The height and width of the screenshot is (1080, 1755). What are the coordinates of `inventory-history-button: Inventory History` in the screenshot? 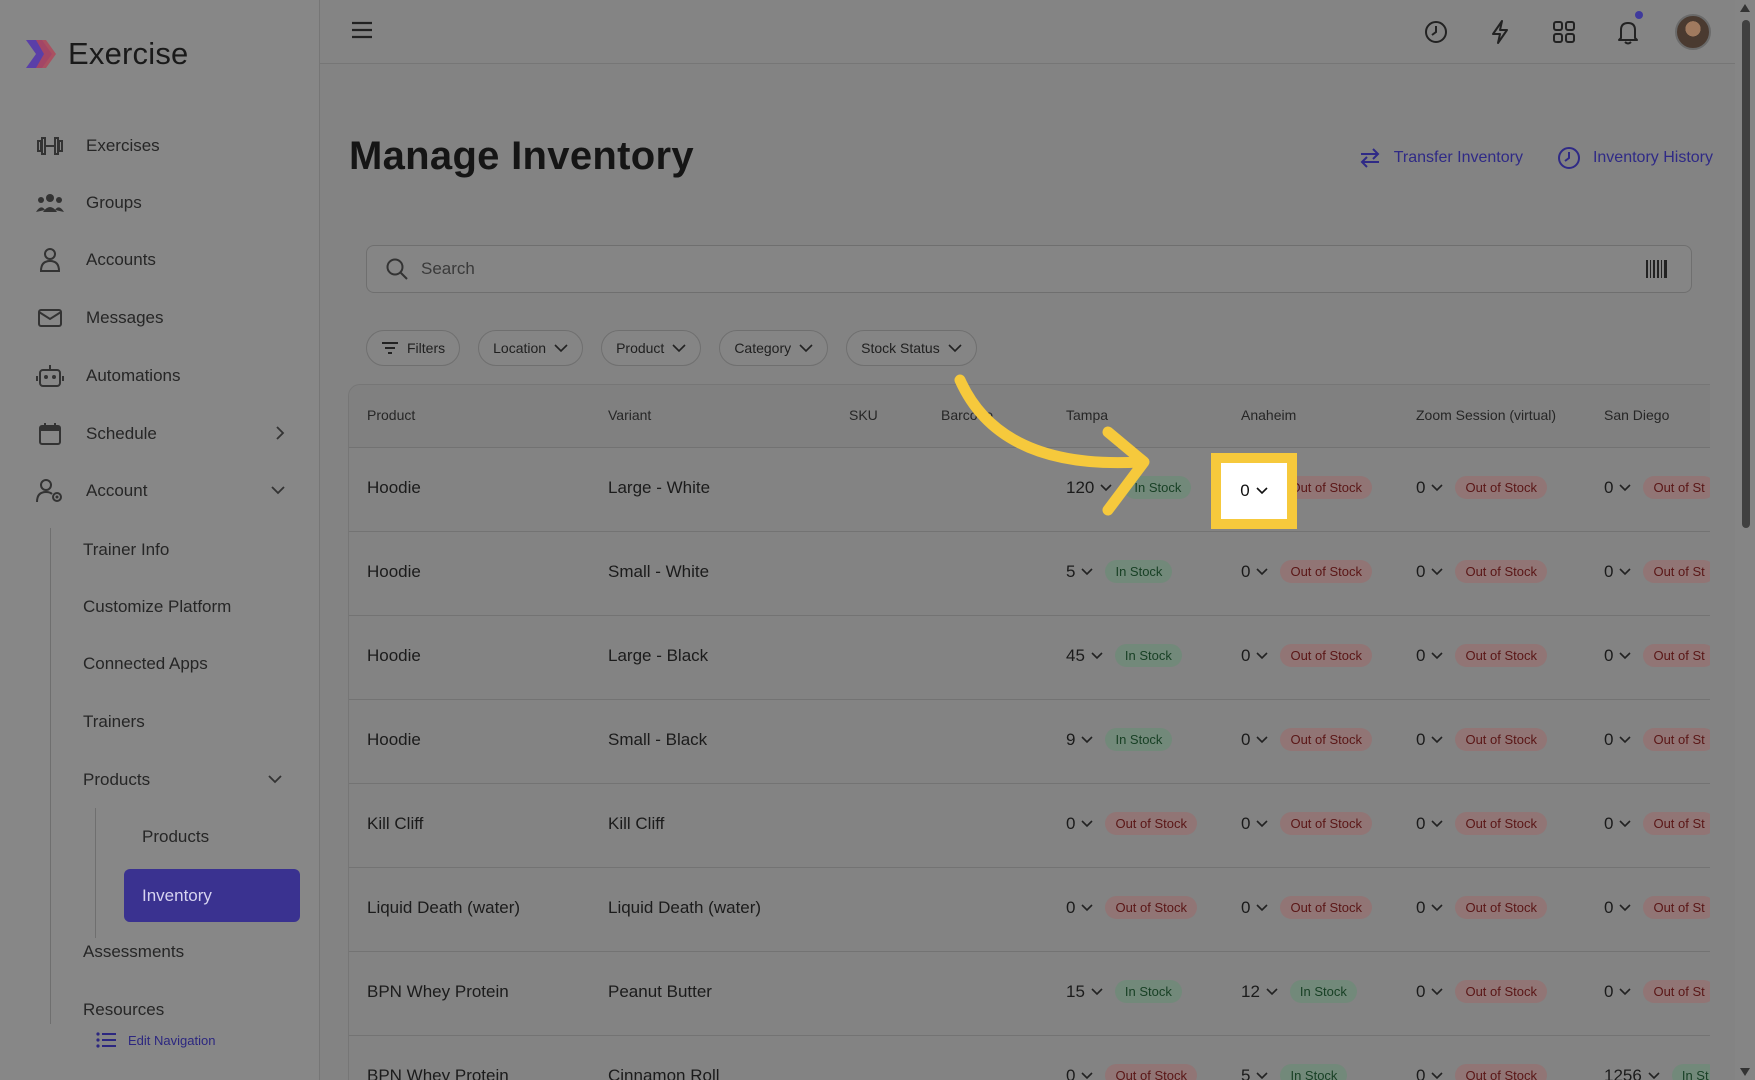 It's located at (1635, 158).